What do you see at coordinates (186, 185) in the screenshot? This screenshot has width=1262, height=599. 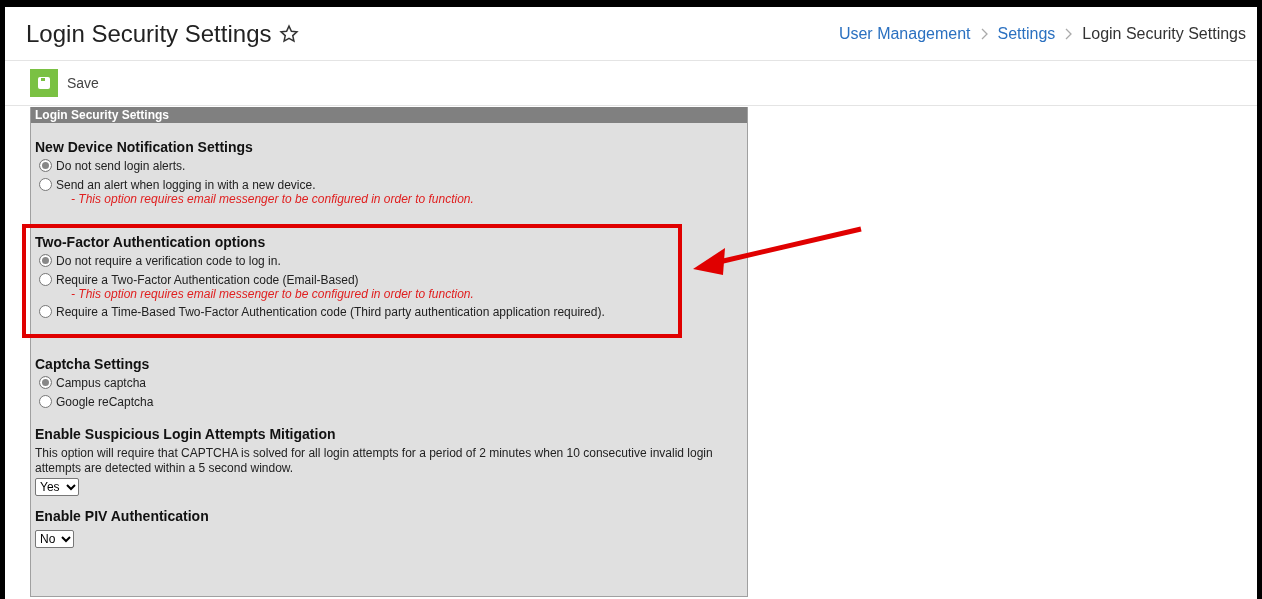 I see `option-label: Send an alert when logging in with a new device.` at bounding box center [186, 185].